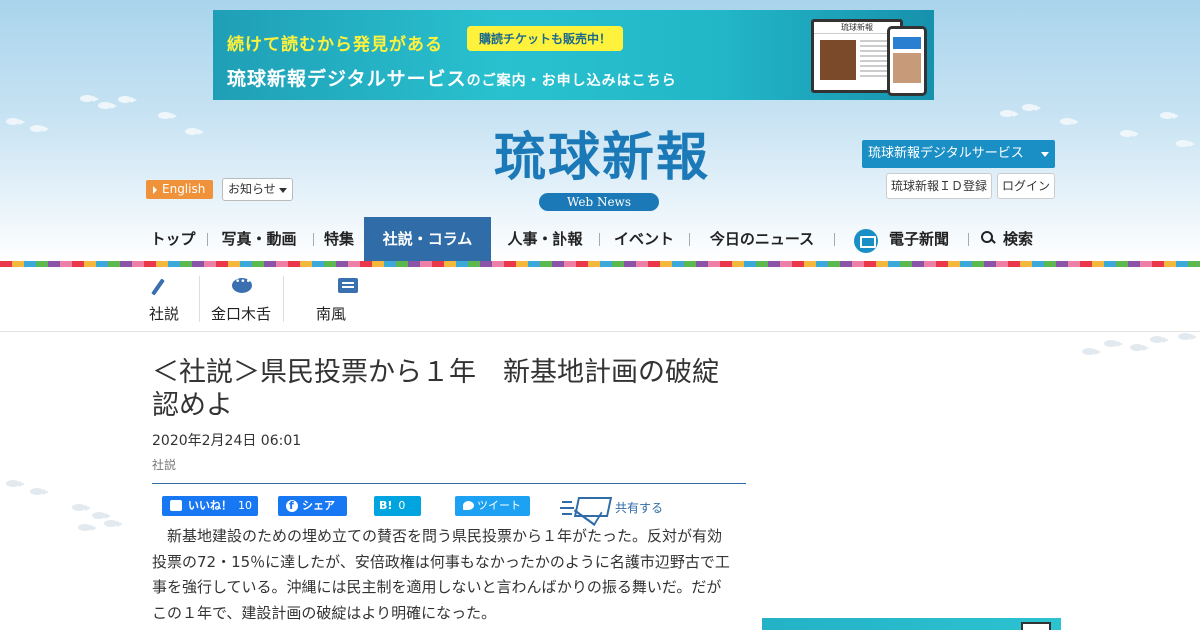 This screenshot has width=1200, height=630. Describe the element at coordinates (227, 441) in the screenshot. I see `article-date: 2020年2月24日 06:01` at that location.